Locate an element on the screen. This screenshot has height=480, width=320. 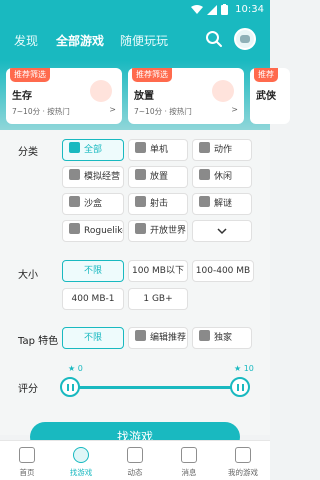
category-option-casual: 休闲 is located at coordinates (222, 177).